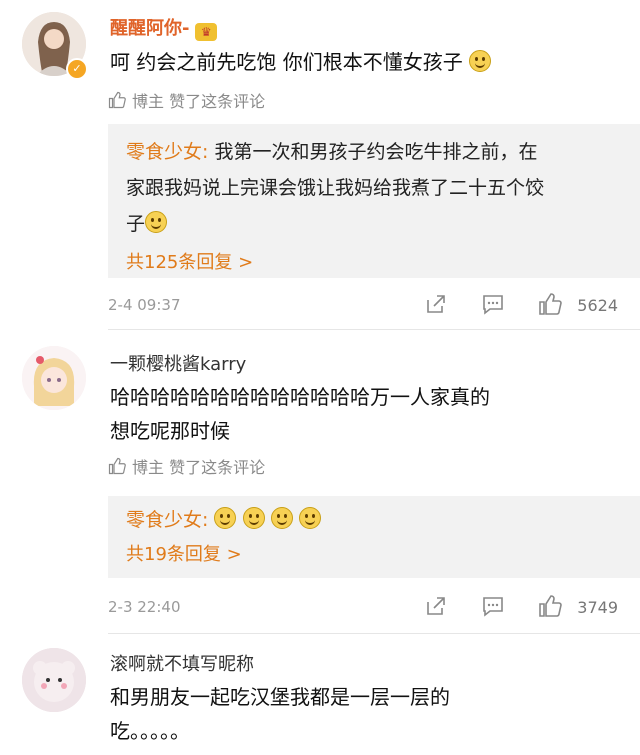 The width and height of the screenshot is (640, 755). Describe the element at coordinates (374, 553) in the screenshot. I see `view-replies-link: 共19条回复 >` at that location.